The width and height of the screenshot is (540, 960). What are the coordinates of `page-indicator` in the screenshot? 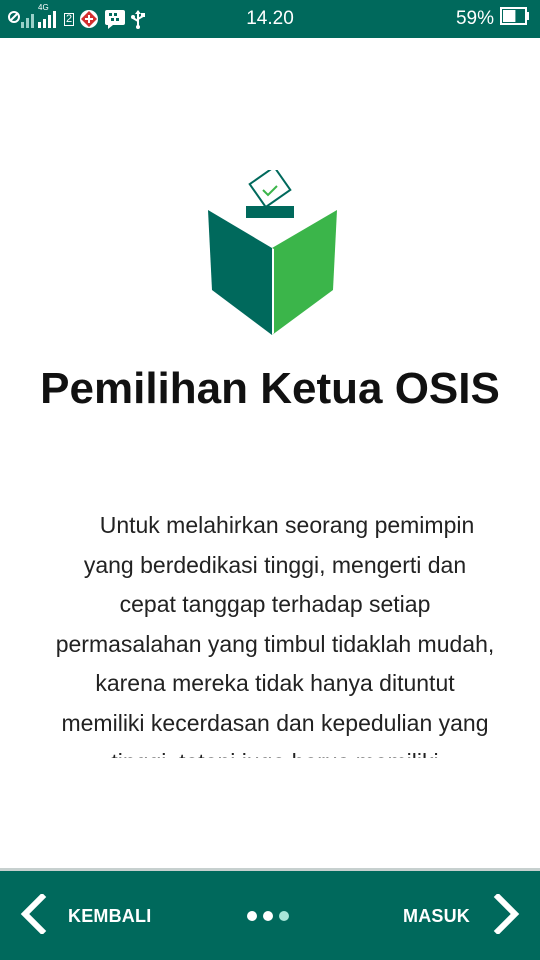 It's located at (268, 916).